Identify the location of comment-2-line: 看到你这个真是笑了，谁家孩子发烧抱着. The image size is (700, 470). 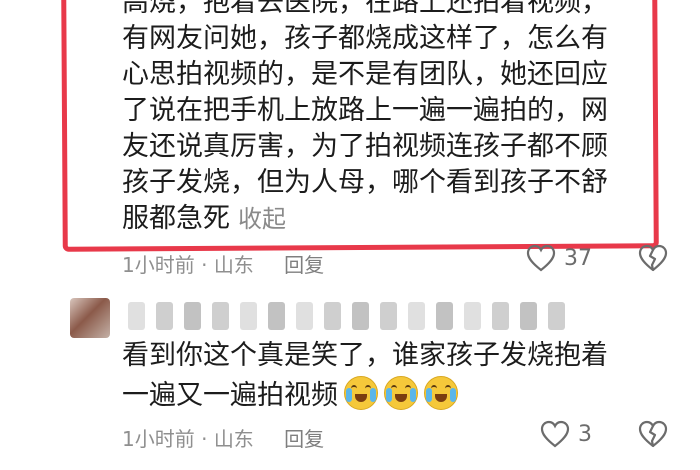
(365, 355).